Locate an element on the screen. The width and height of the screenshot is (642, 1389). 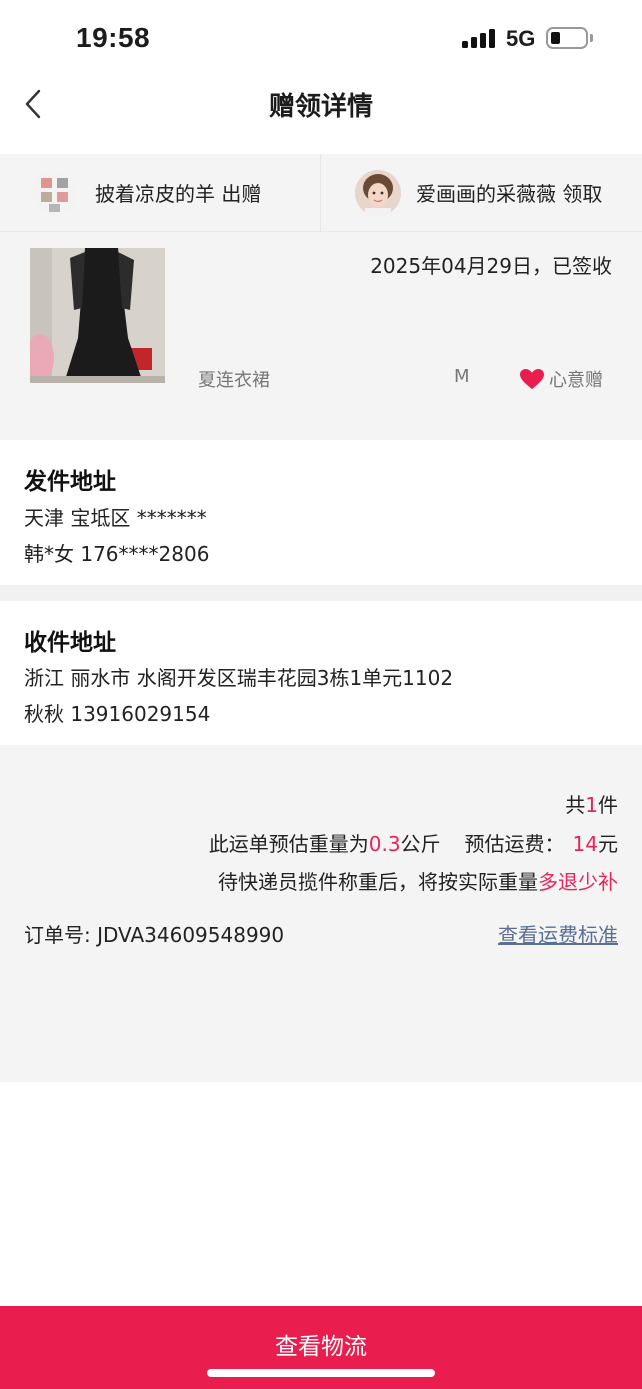
receiver-info: 爱画画的采薇薇 领取 is located at coordinates (509, 192).